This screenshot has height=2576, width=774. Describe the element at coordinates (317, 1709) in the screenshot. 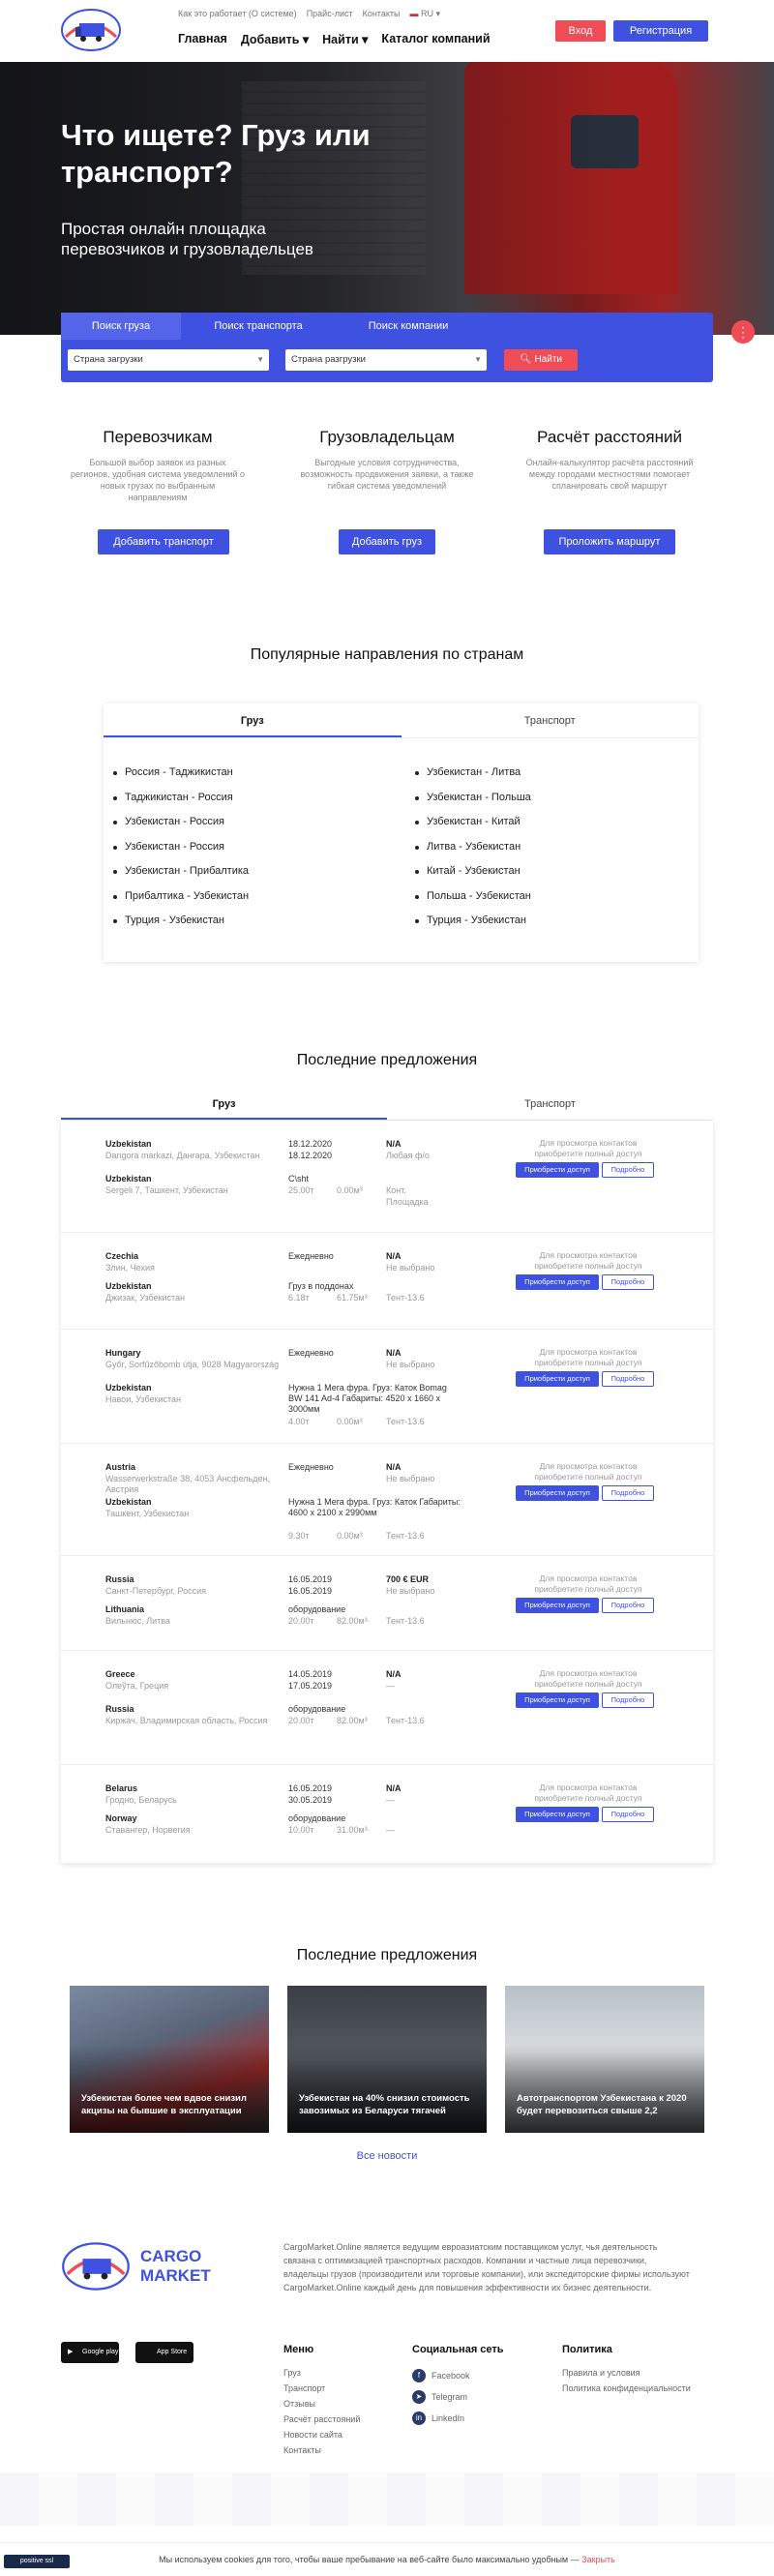

I see `offer-cargo: оборудование` at that location.